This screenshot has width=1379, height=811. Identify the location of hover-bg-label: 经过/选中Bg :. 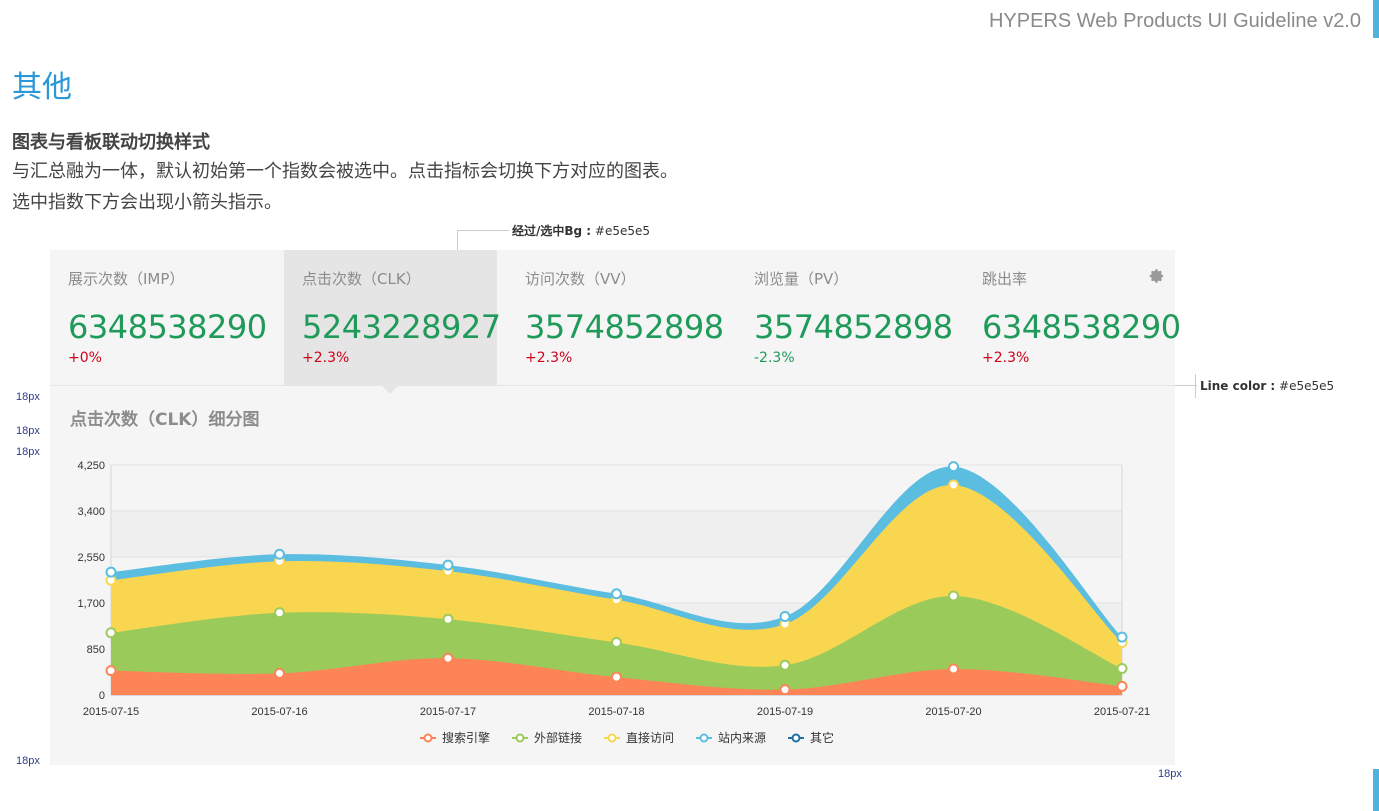
(552, 231).